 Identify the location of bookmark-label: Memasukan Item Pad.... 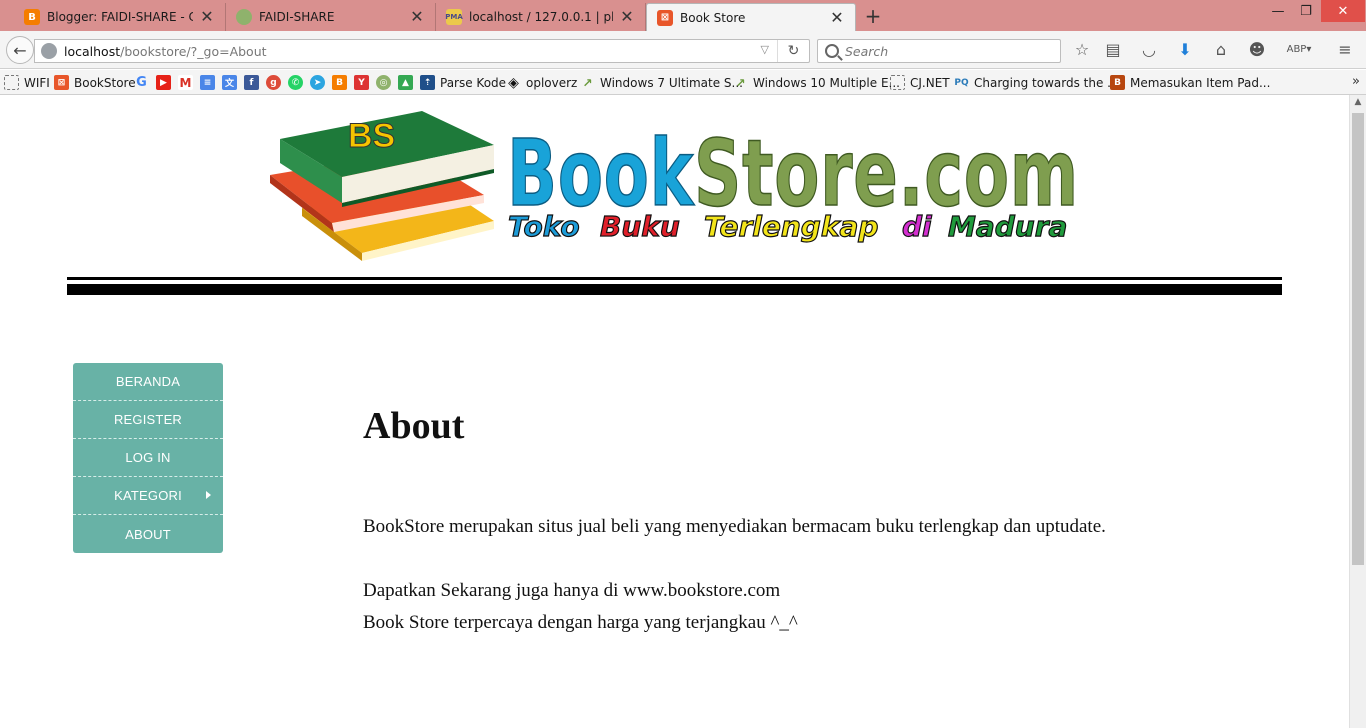
(1200, 82).